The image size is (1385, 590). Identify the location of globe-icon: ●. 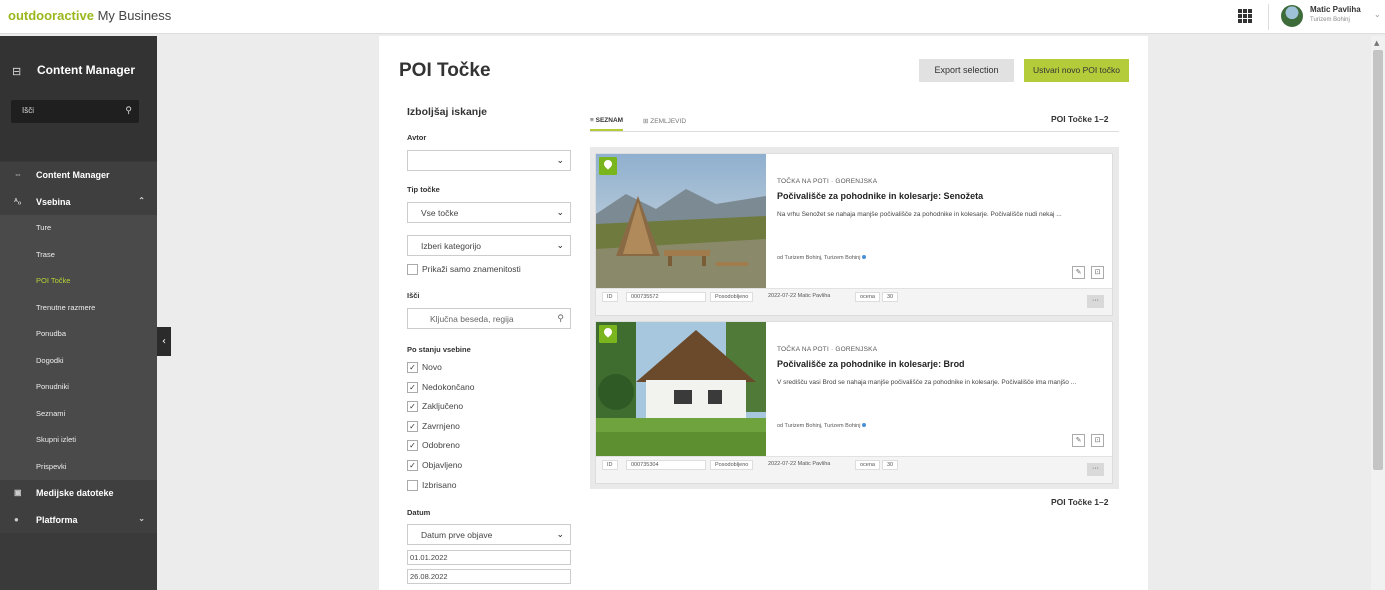
(16, 519).